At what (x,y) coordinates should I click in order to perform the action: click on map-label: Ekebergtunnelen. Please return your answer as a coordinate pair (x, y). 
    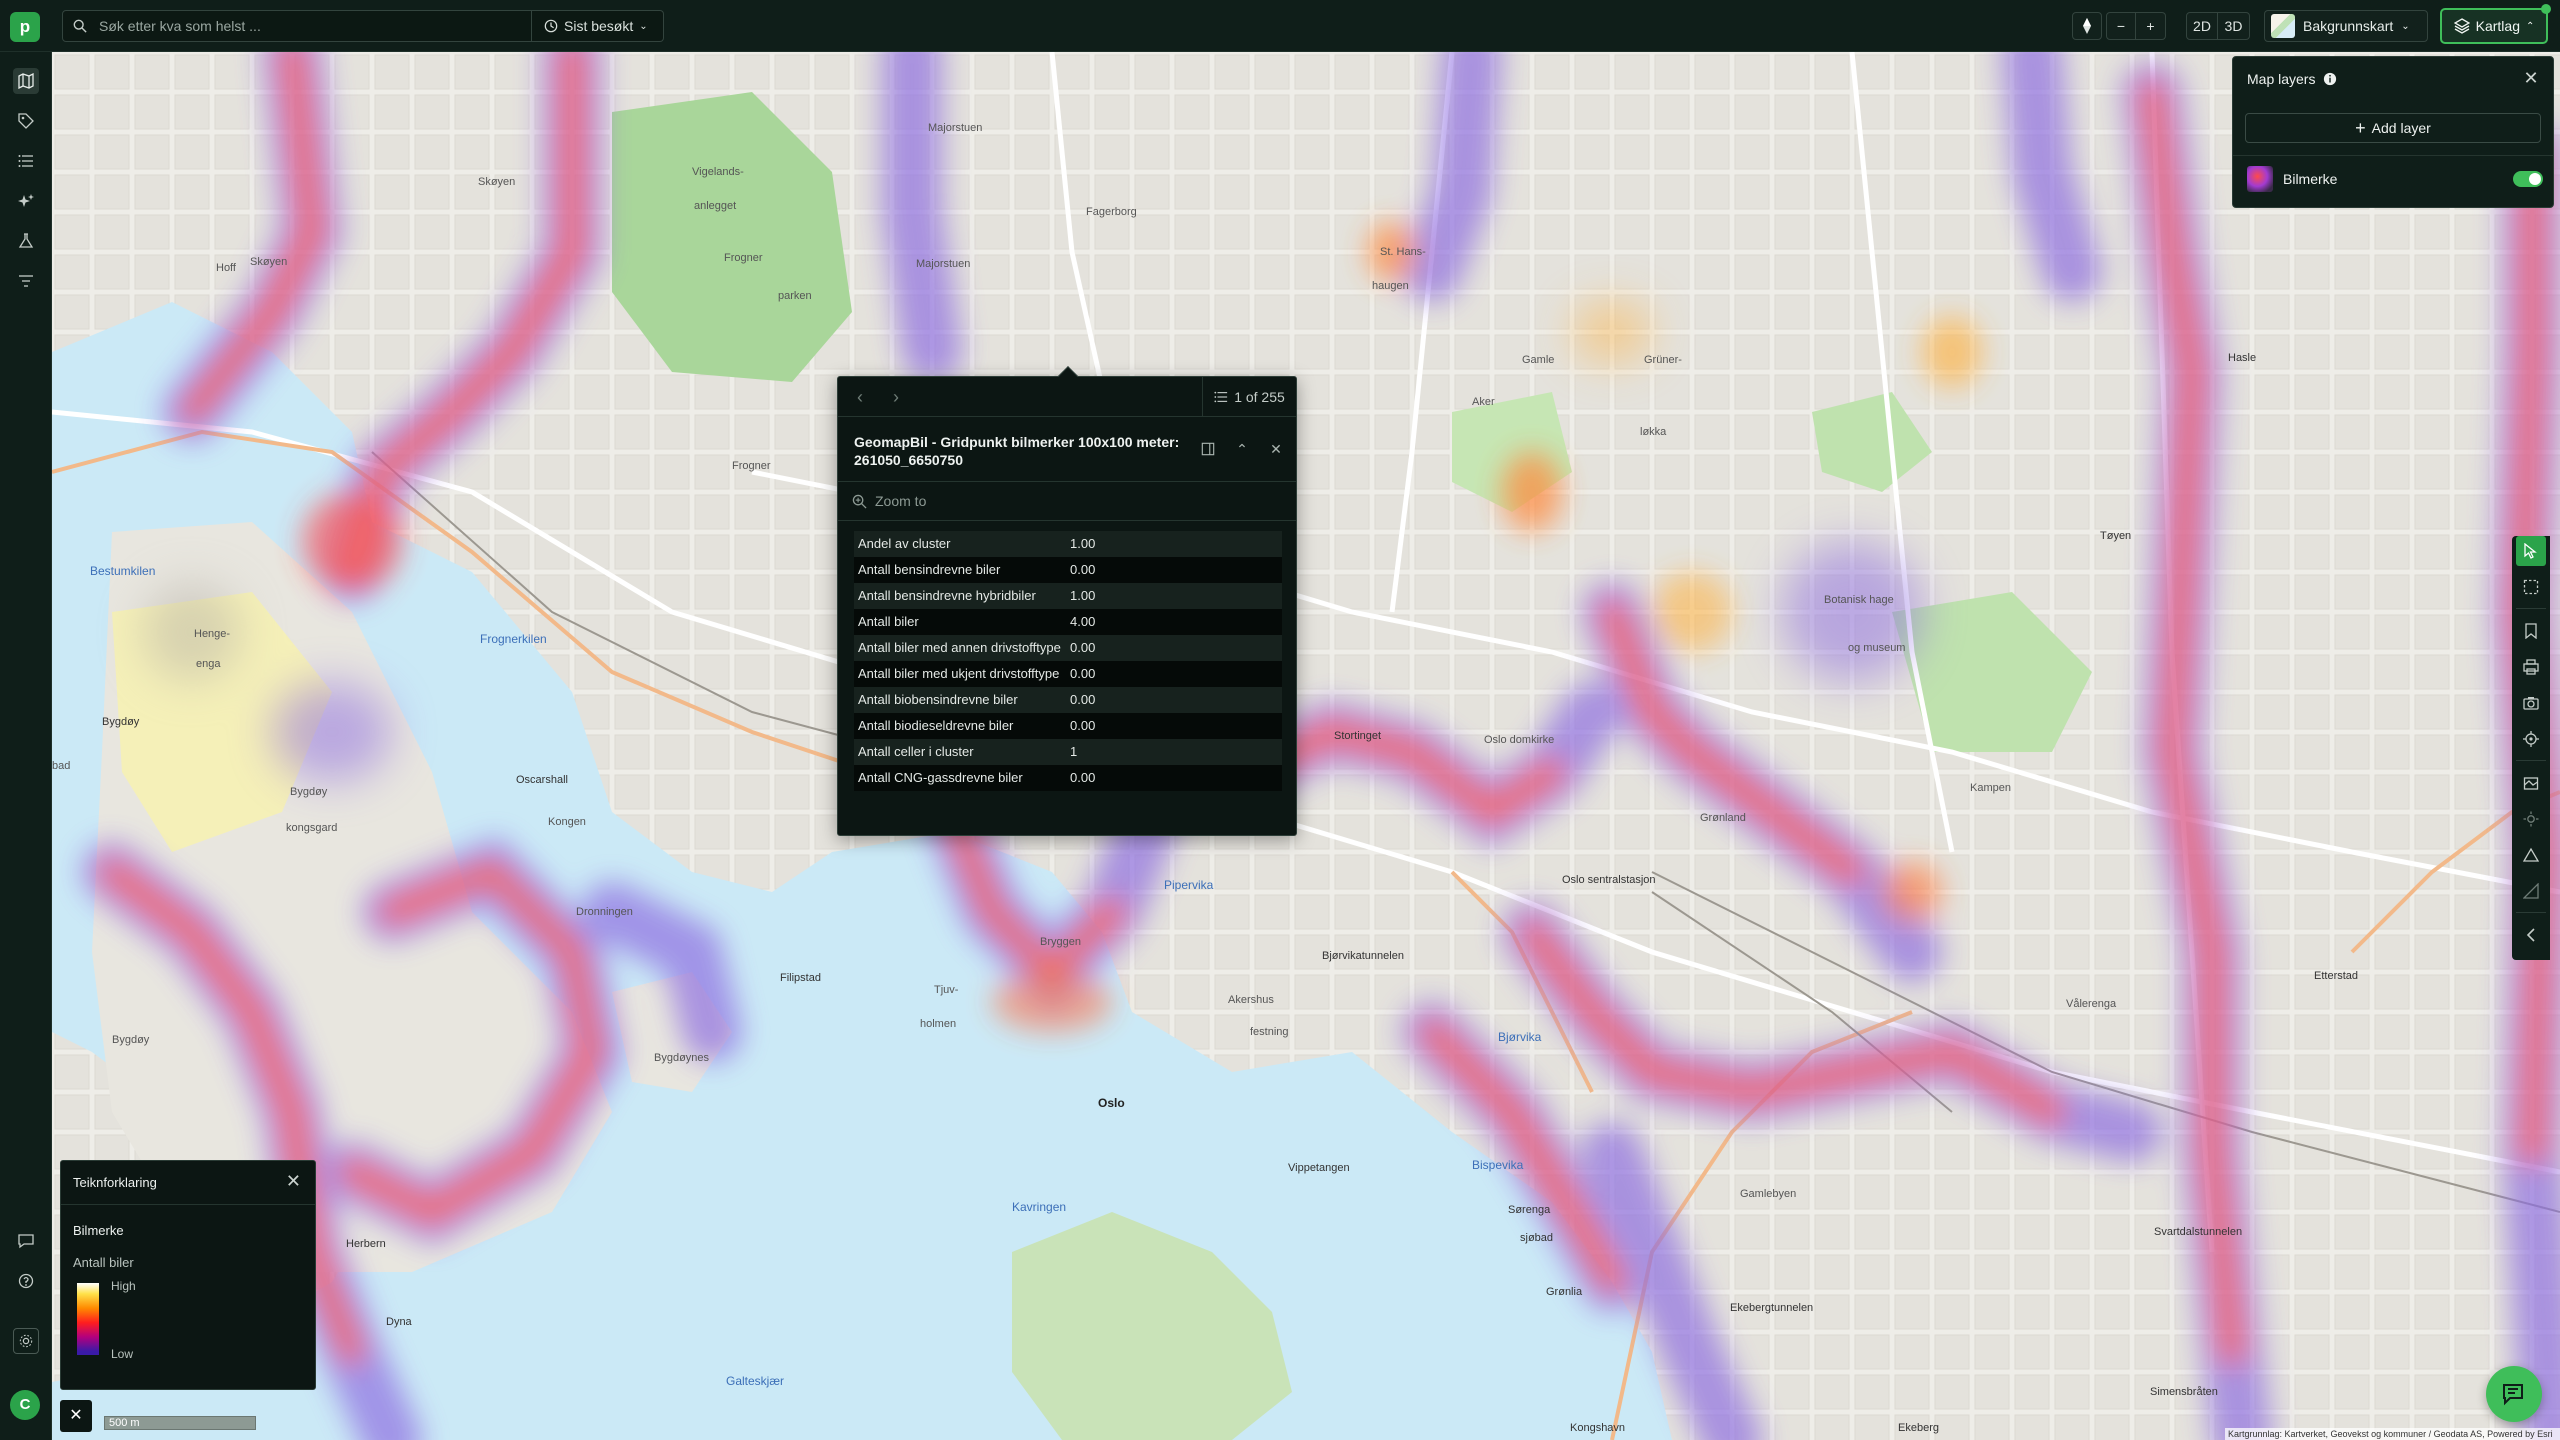
    Looking at the image, I should click on (1772, 1308).